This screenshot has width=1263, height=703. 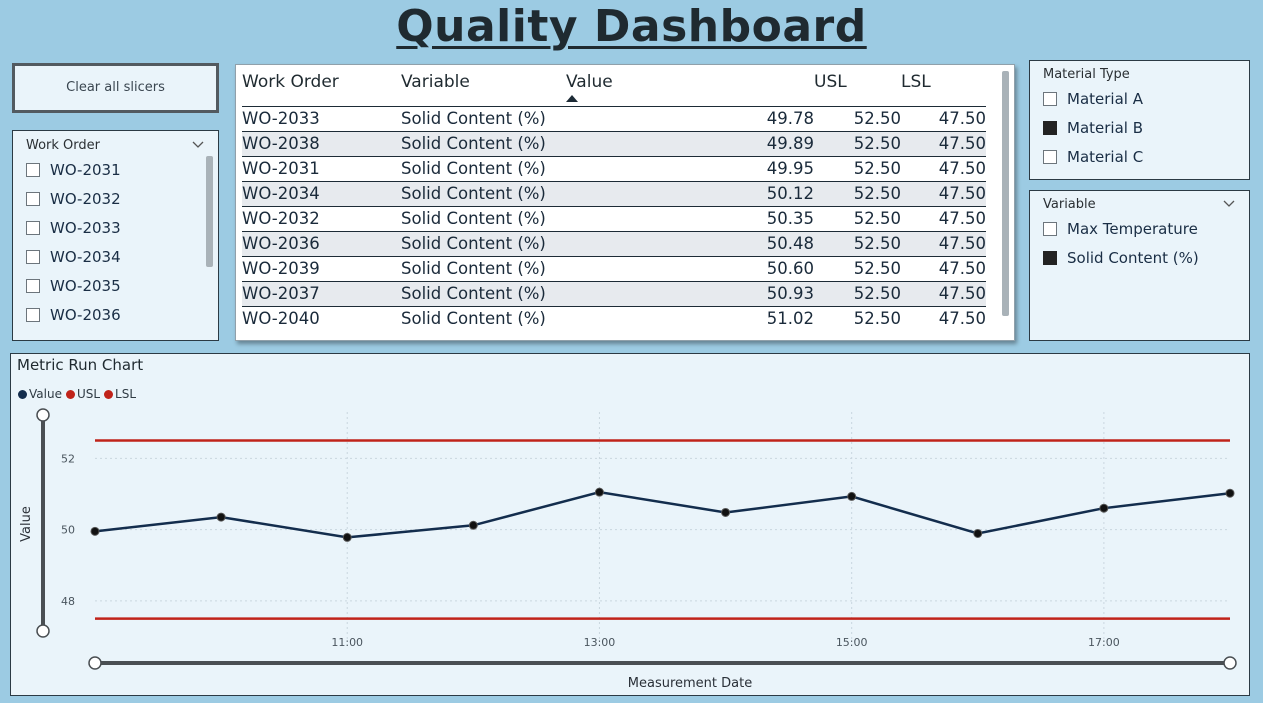 I want to click on work-order-item: WO-2033, so click(x=115, y=227).